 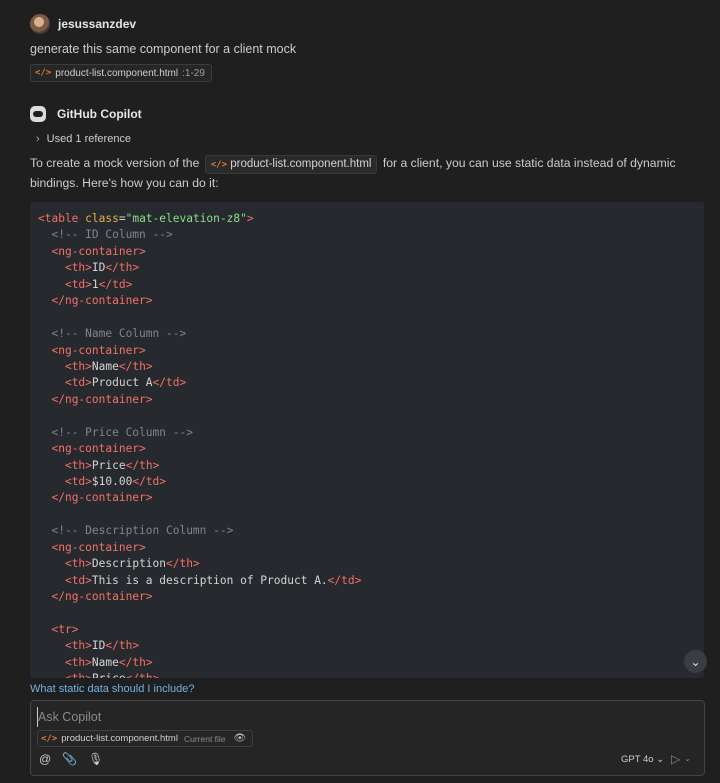 What do you see at coordinates (371, 482) in the screenshot?
I see `code-line: <td>$10.00</td>` at bounding box center [371, 482].